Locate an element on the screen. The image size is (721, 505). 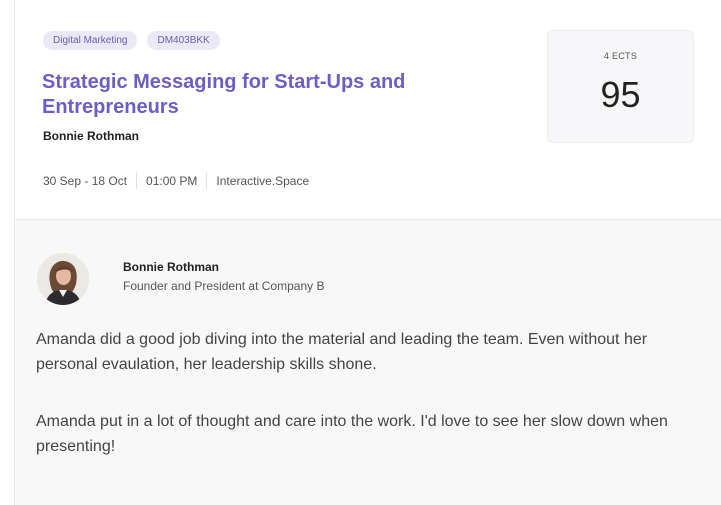
score-value: 95 is located at coordinates (620, 94).